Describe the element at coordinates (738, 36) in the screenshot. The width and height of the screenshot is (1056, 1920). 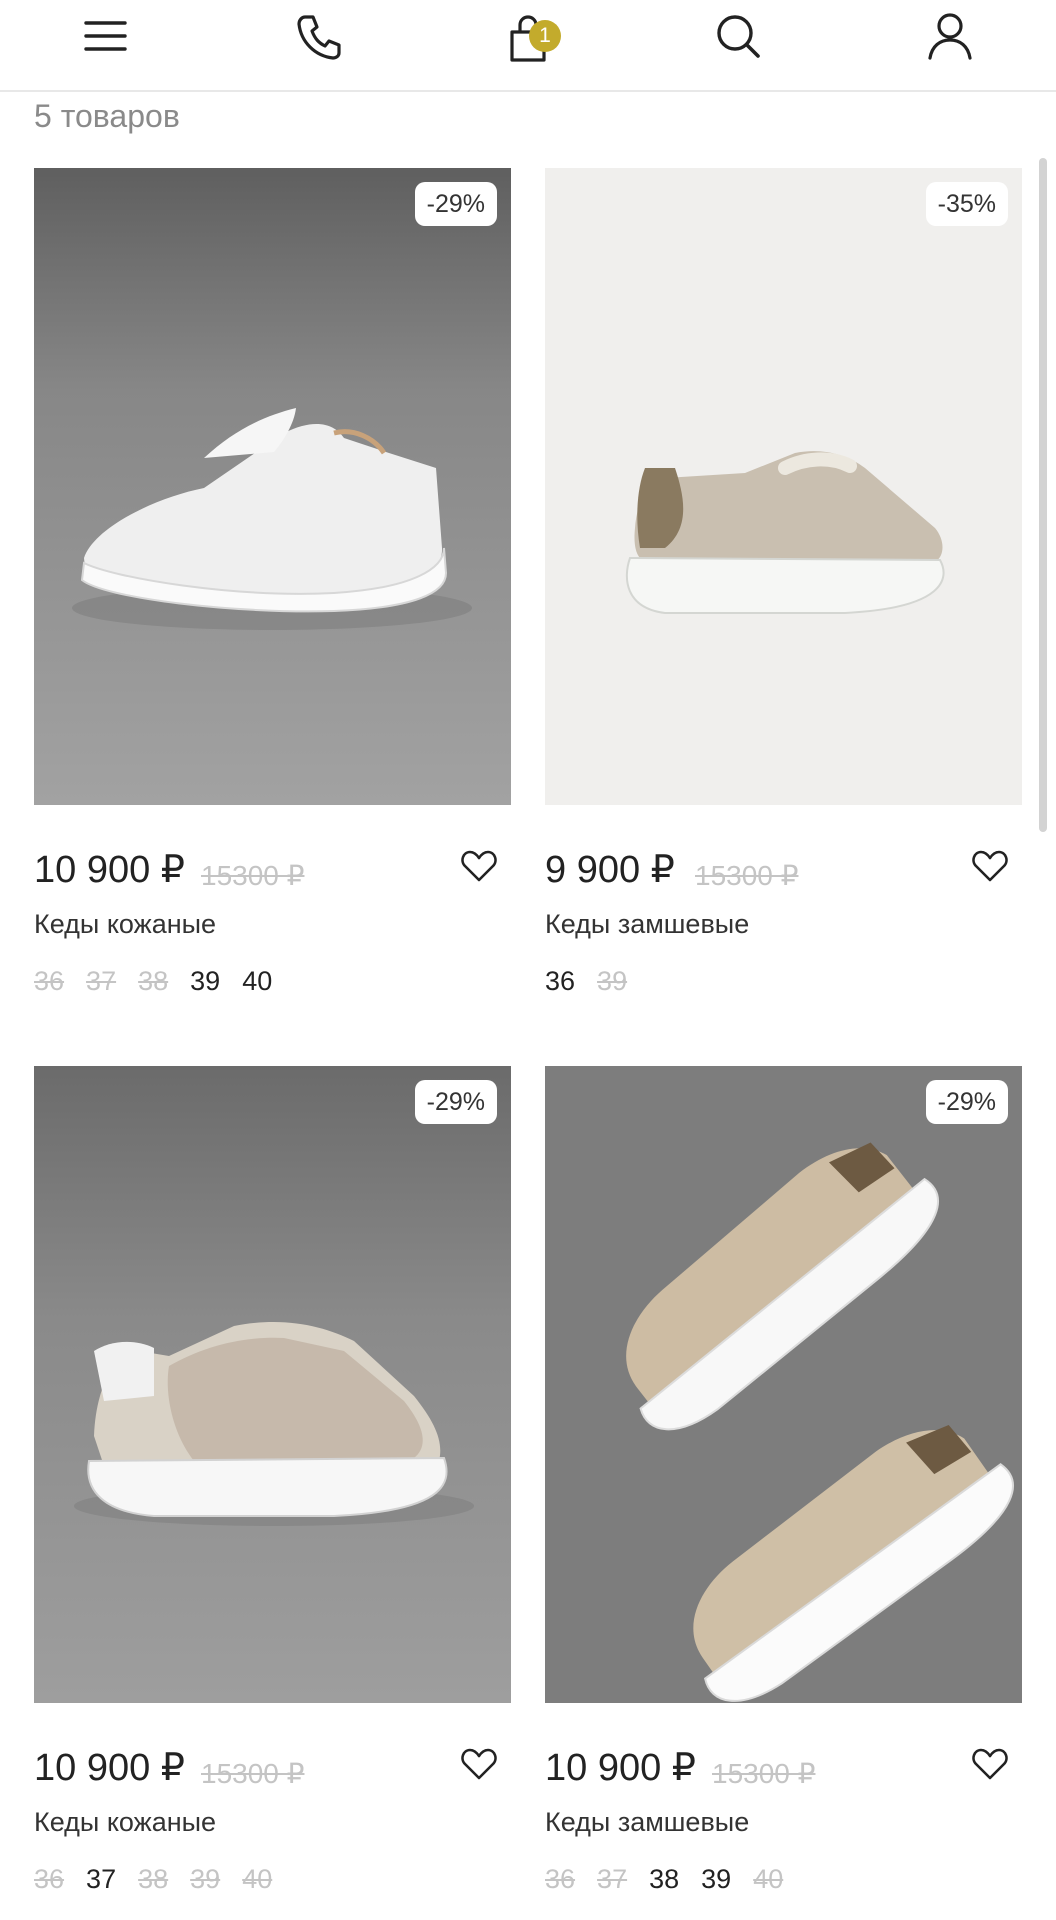
I see `search-icon` at that location.